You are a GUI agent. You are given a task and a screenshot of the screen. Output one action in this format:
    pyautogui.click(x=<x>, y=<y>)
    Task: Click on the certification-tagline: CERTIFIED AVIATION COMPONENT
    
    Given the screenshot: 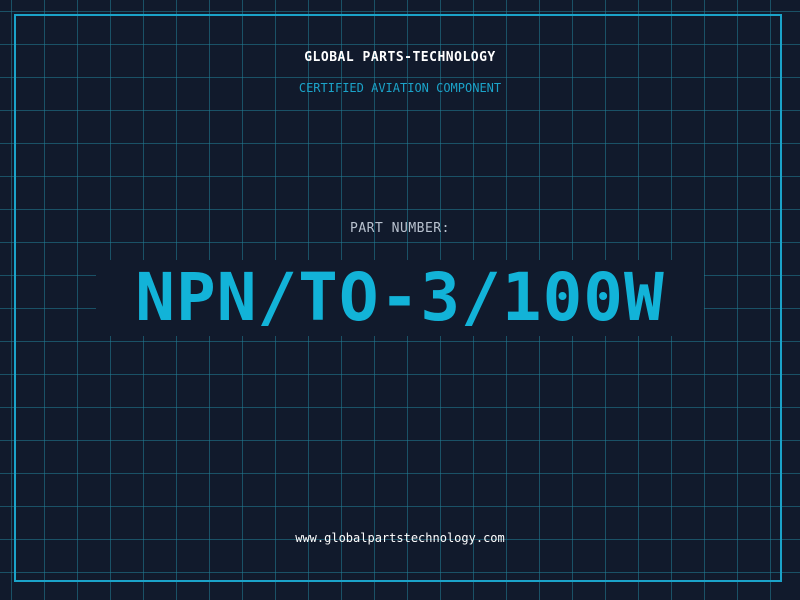 What is the action you would take?
    pyautogui.click(x=400, y=88)
    